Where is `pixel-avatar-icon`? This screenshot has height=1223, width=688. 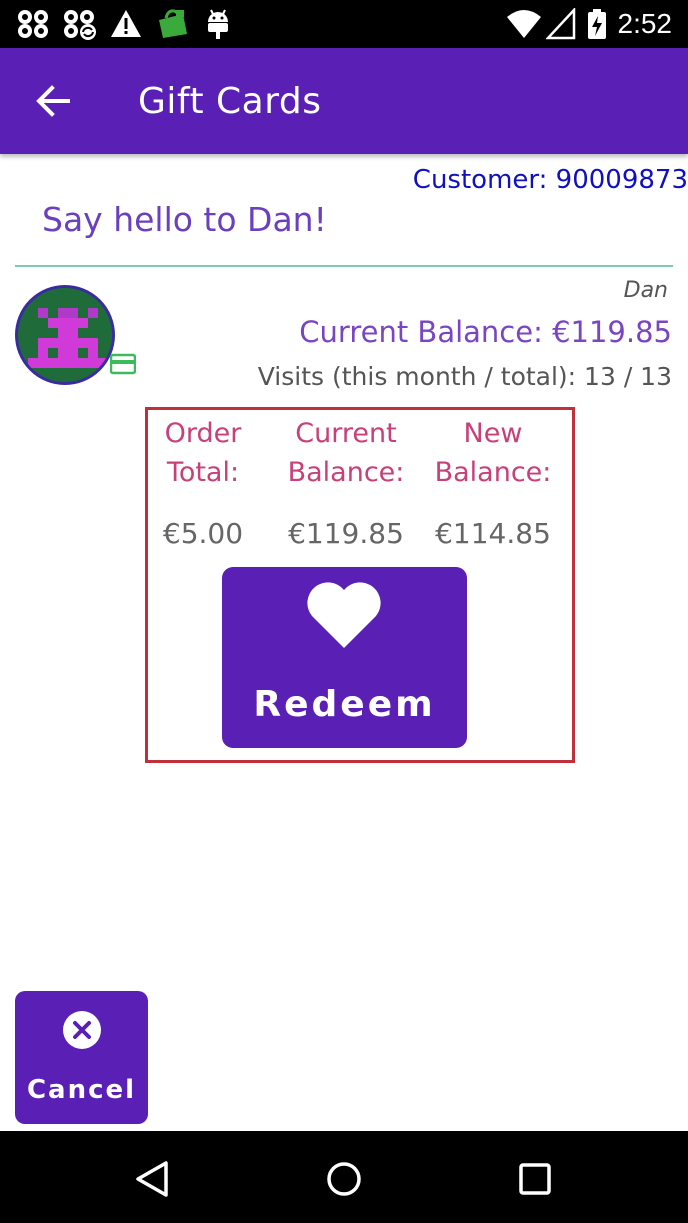
pixel-avatar-icon is located at coordinates (65, 335).